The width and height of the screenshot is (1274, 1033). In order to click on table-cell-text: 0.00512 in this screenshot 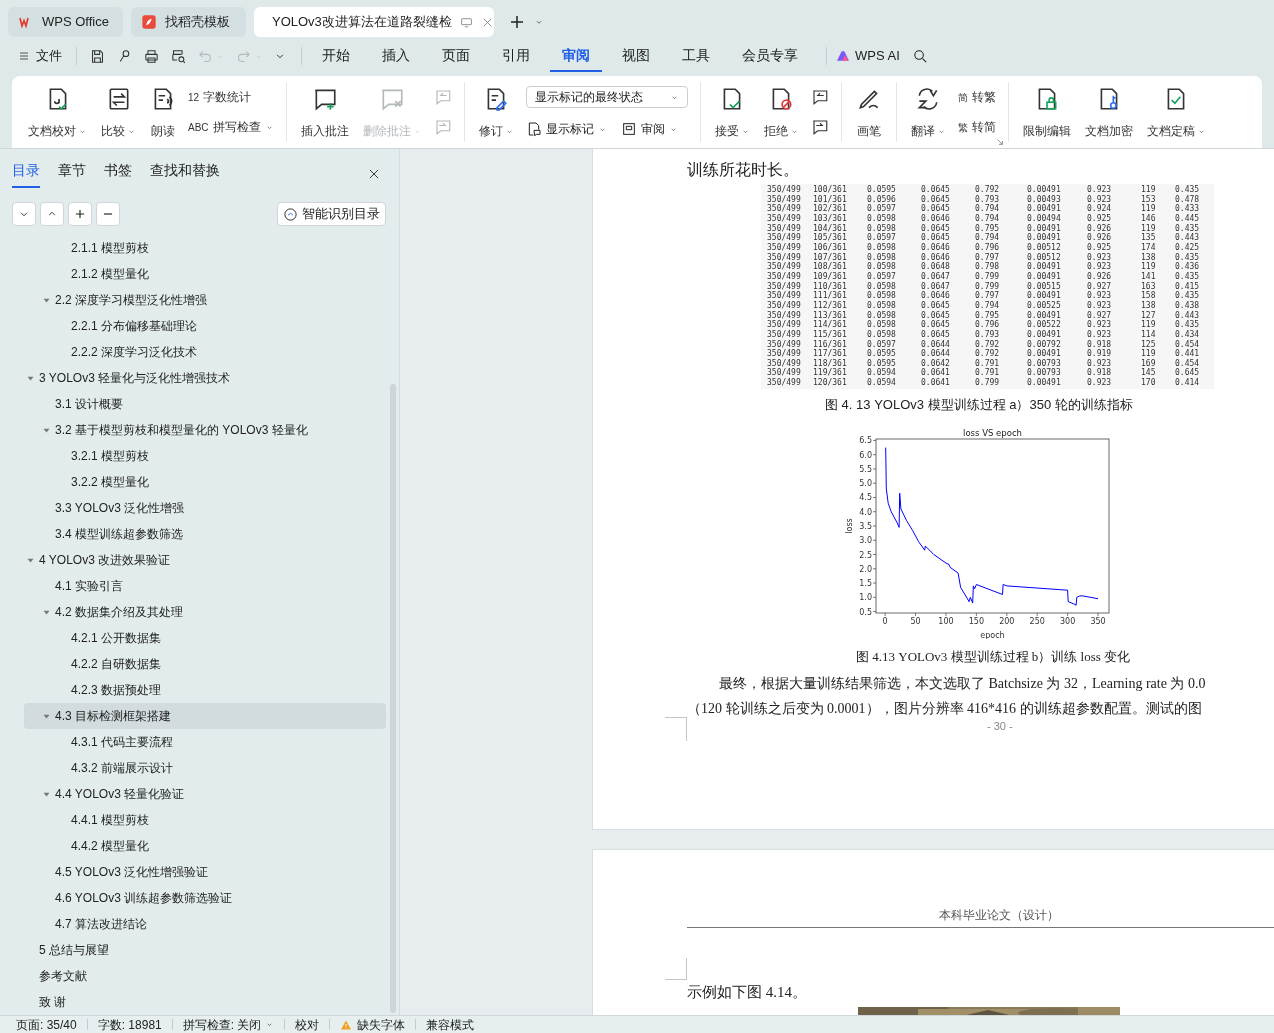, I will do `click(1044, 257)`.